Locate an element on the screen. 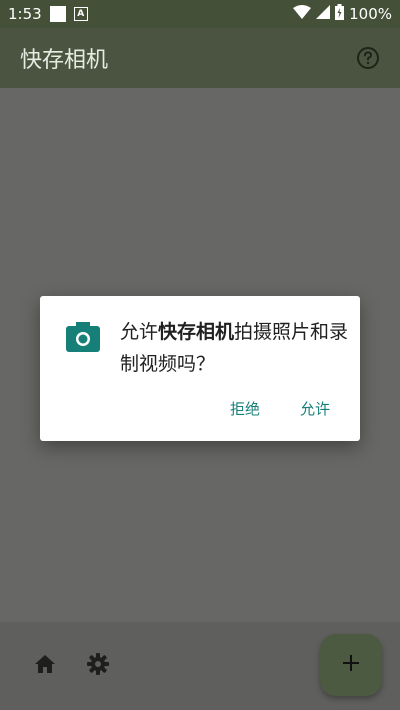 The width and height of the screenshot is (400, 710). notification-square-icon is located at coordinates (57, 14).